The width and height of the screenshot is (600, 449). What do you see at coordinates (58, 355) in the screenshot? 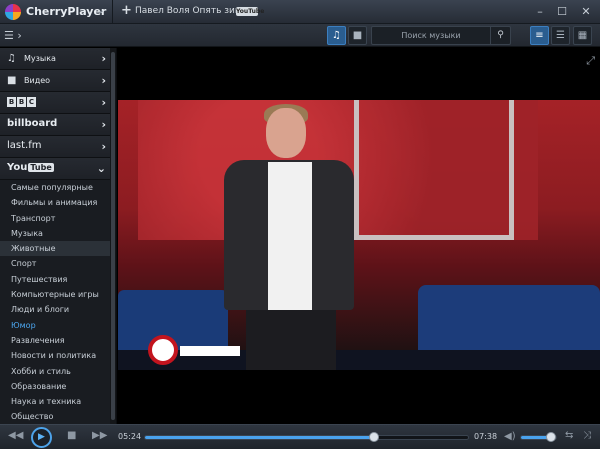
I see `youtube-category-item: Новости и политика` at bounding box center [58, 355].